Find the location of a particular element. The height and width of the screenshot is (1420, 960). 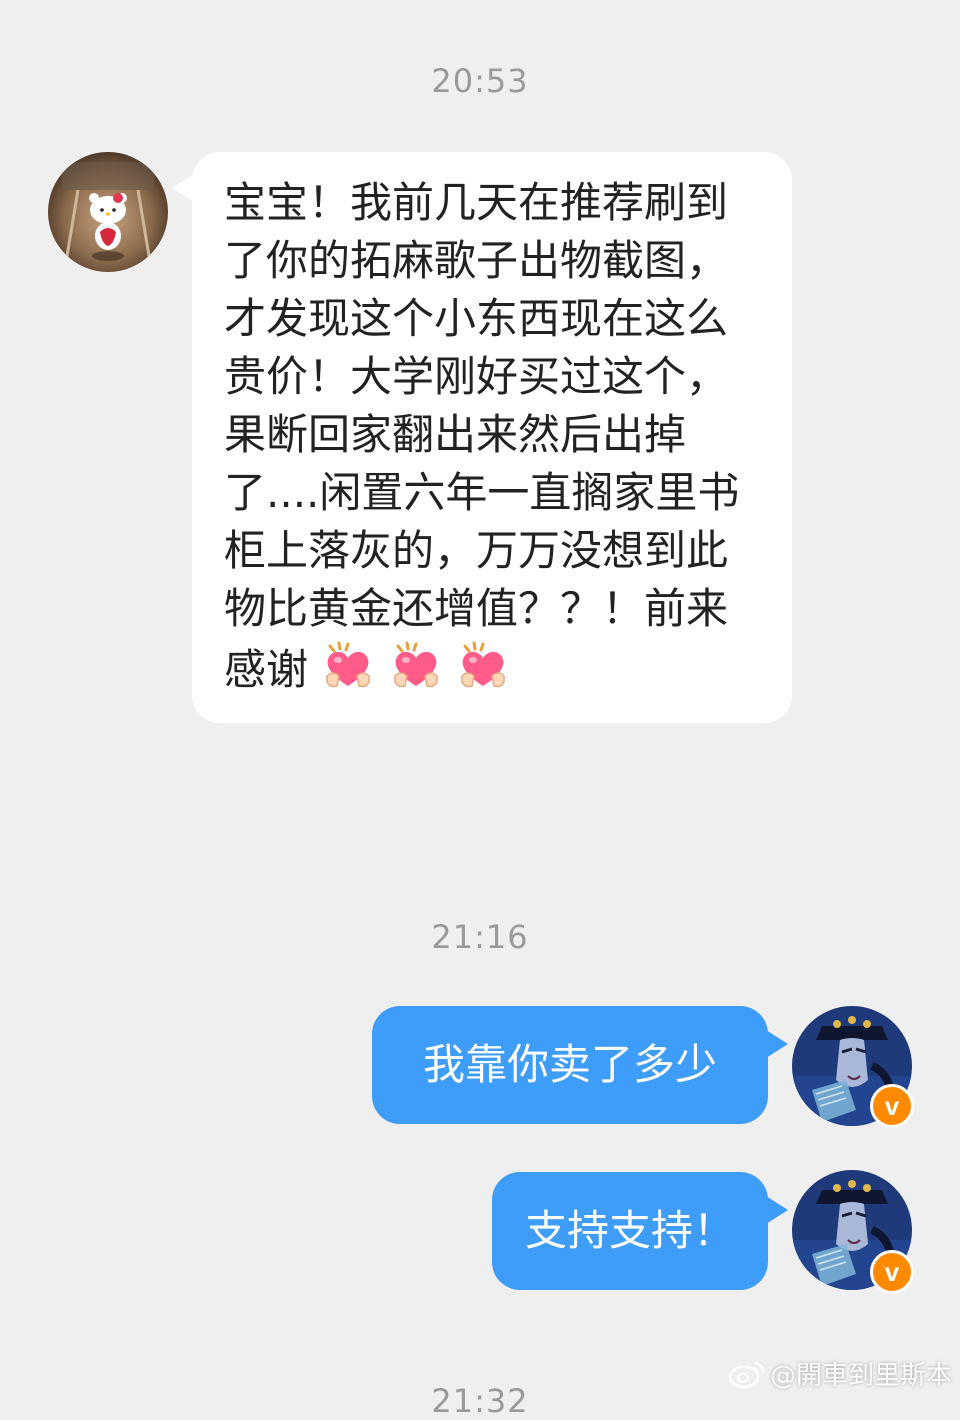

watermark-text: @開車到里斯本 is located at coordinates (860, 1376).